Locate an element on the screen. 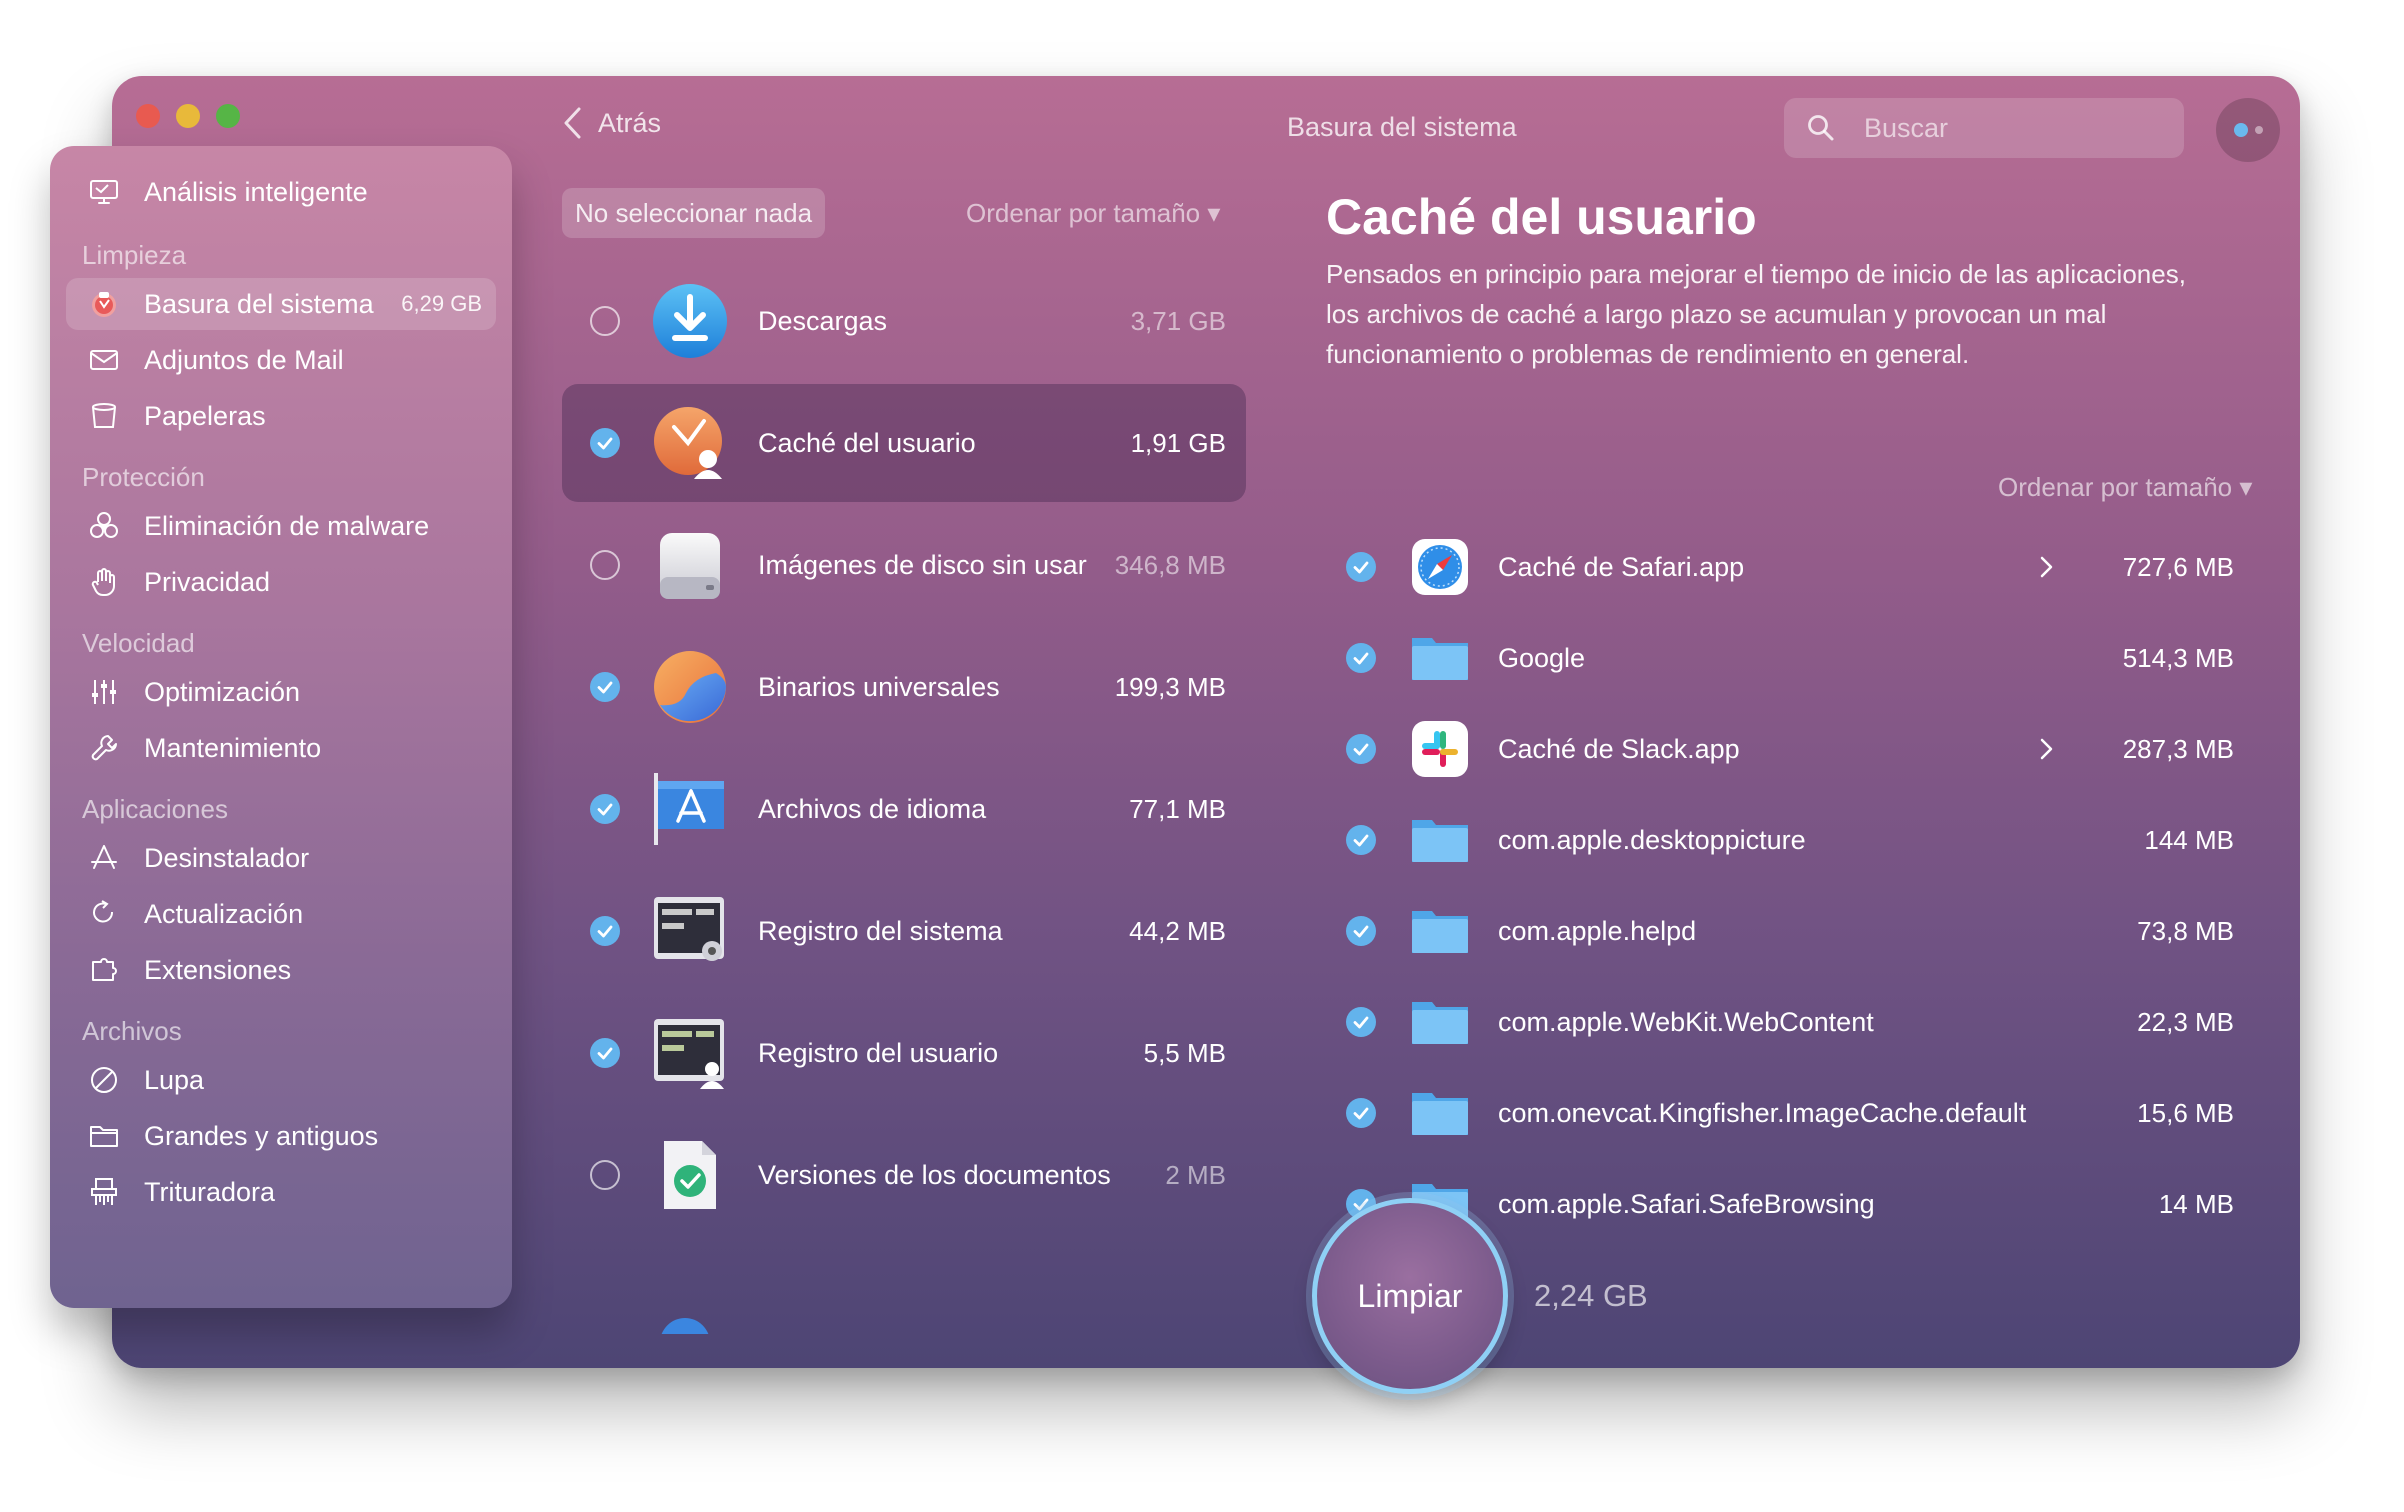  item-name: Registro del sistema is located at coordinates (880, 930).